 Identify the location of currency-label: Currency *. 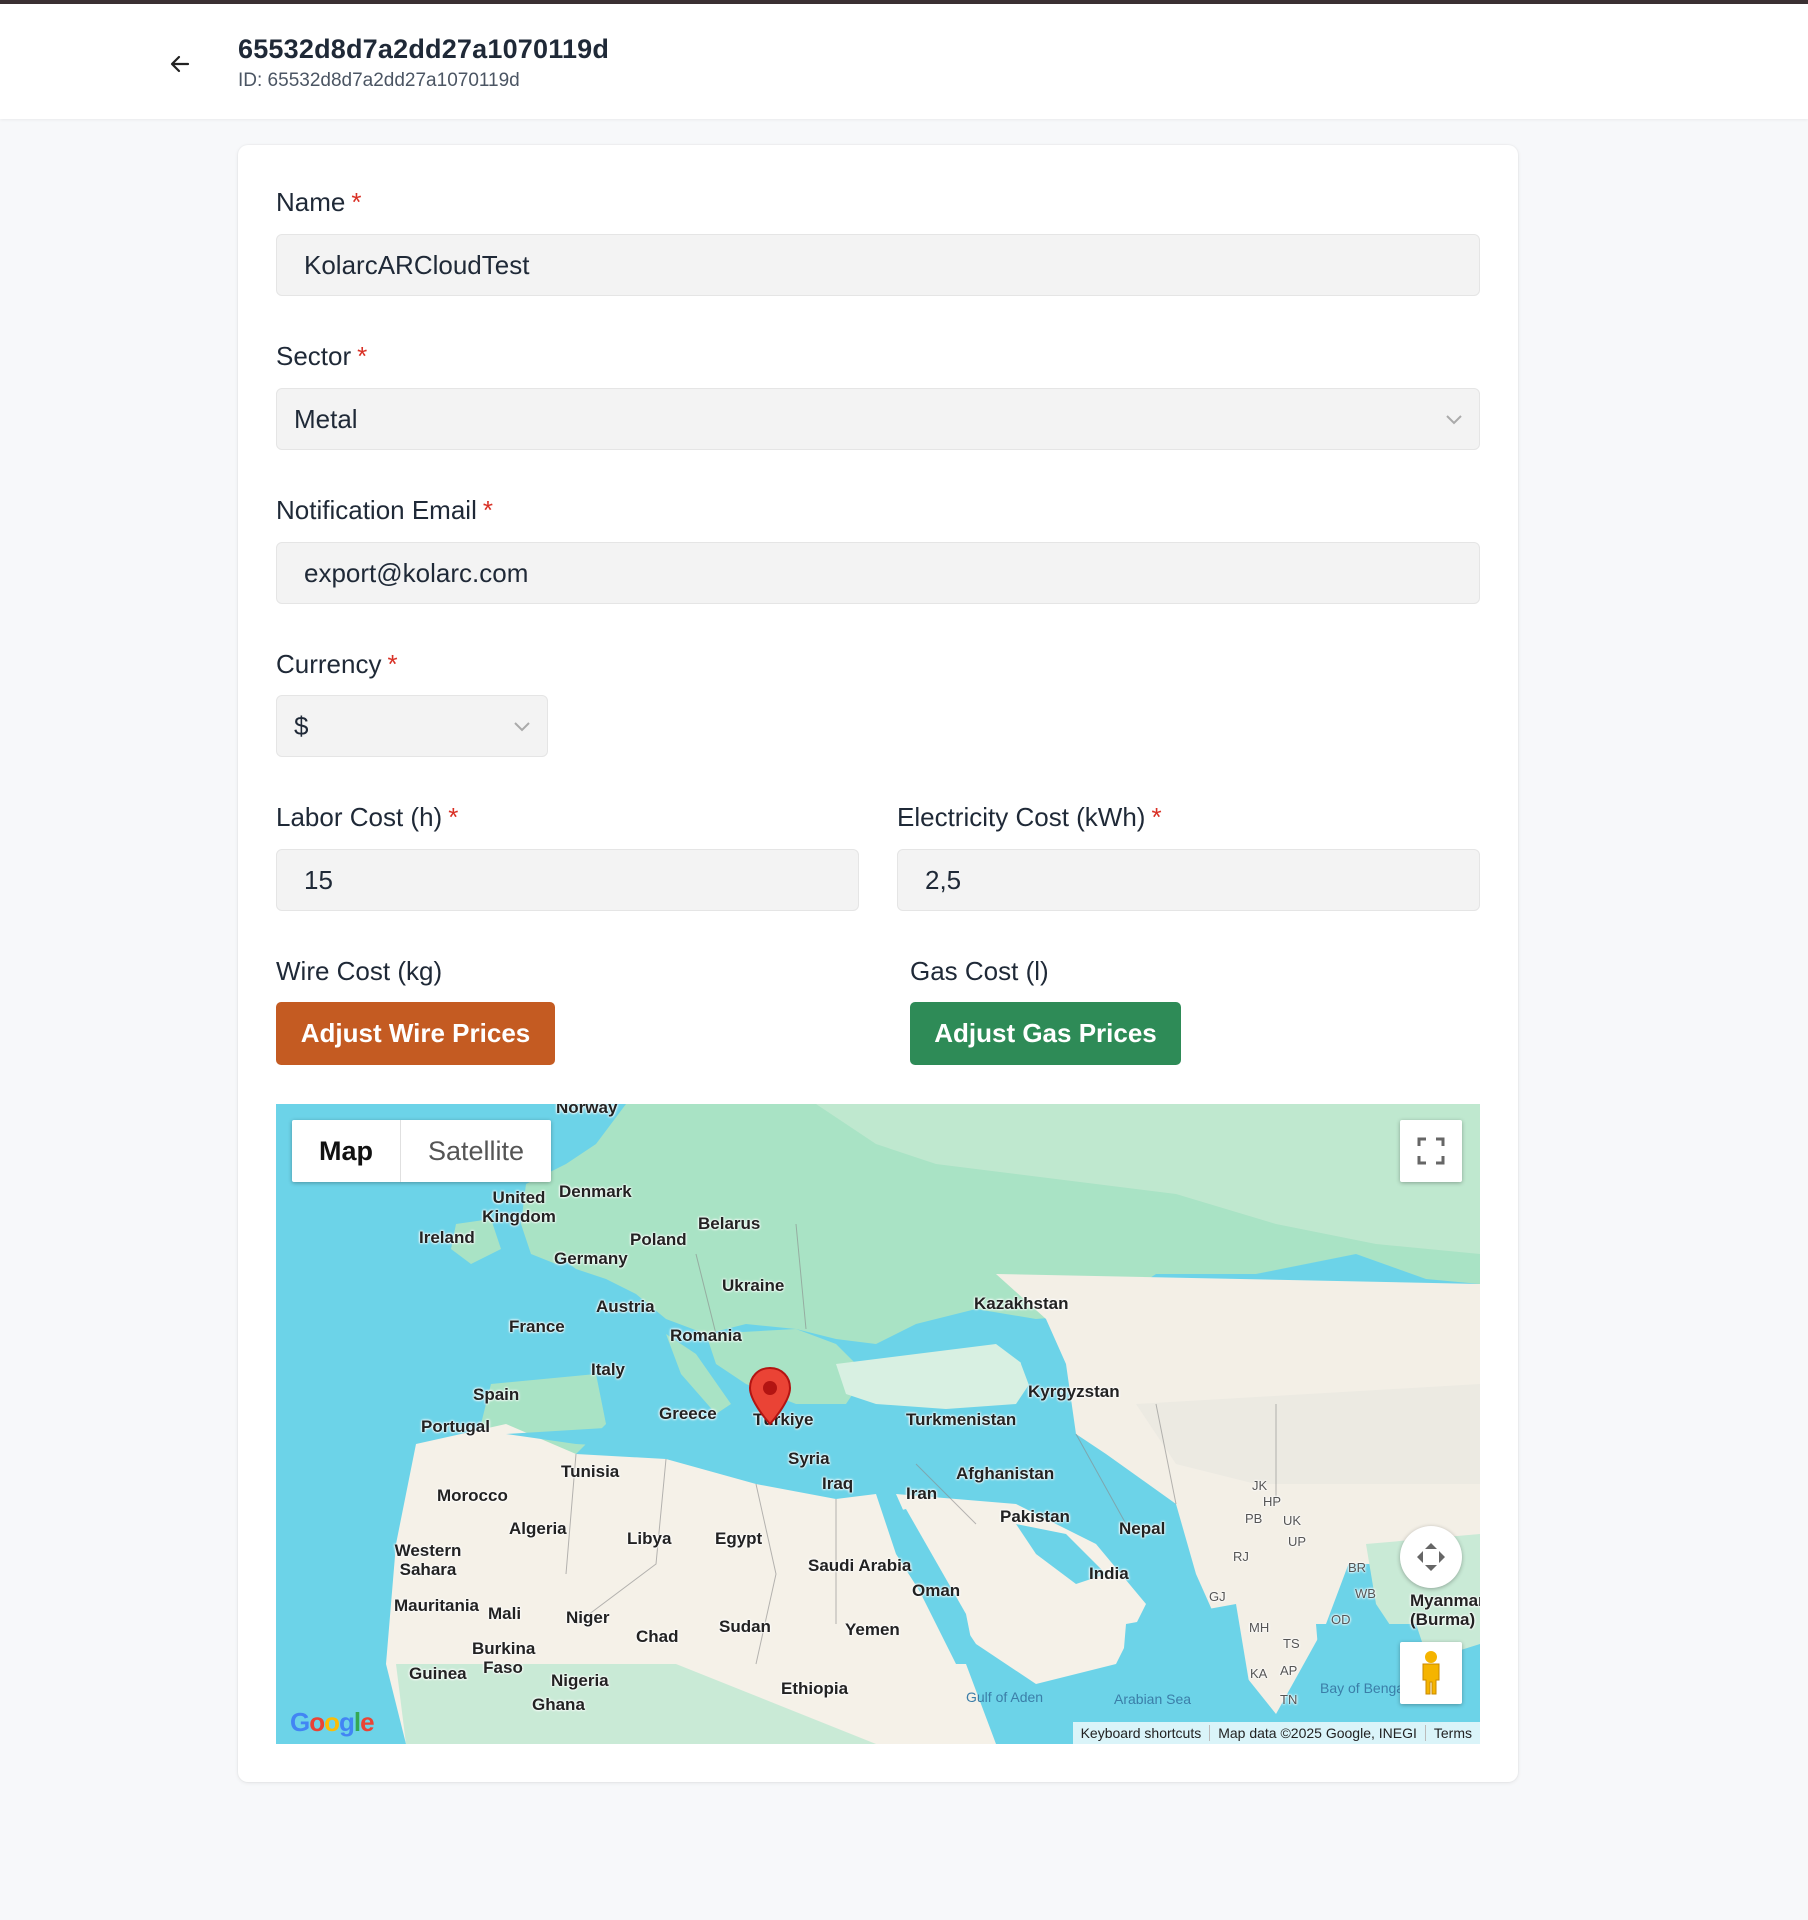
(337, 664).